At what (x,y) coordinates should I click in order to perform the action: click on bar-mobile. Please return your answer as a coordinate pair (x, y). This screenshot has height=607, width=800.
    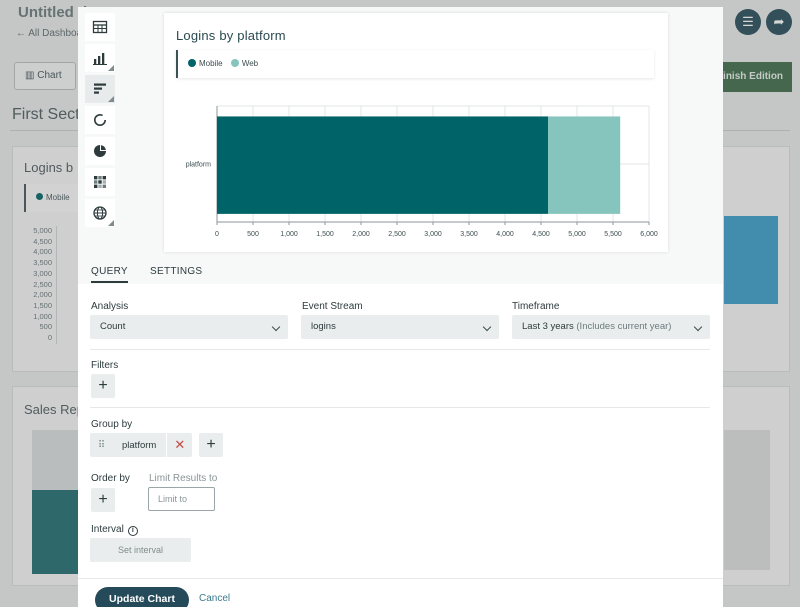
    Looking at the image, I should click on (383, 165).